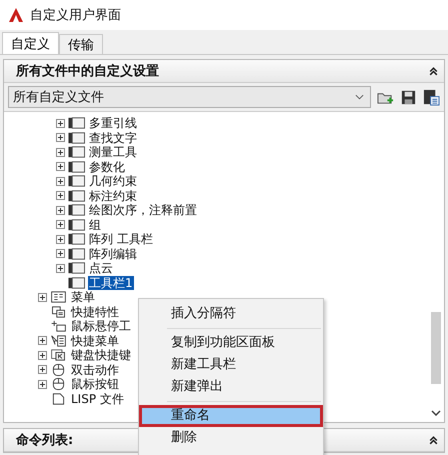 The width and height of the screenshot is (448, 455). I want to click on menu-item: 新建弹出, so click(231, 387).